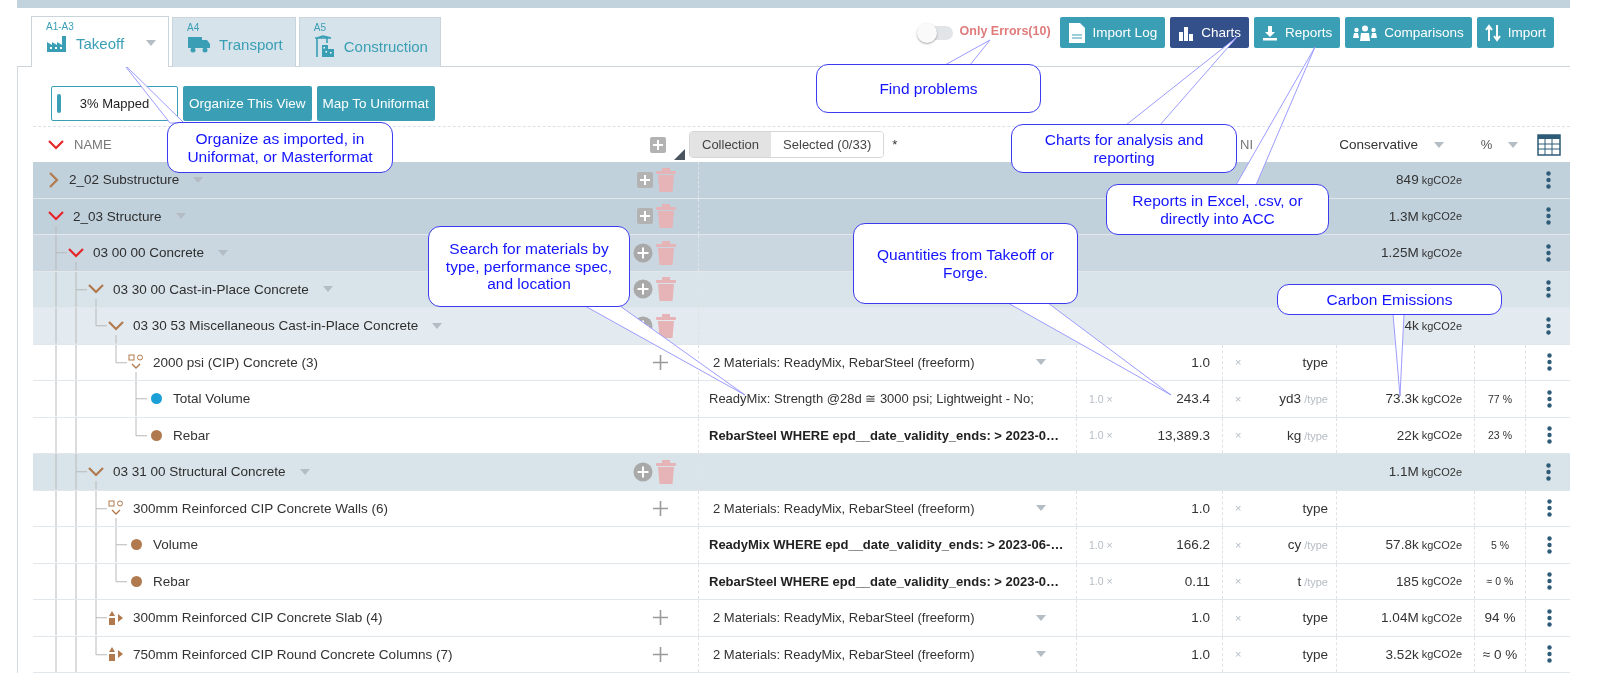 The height and width of the screenshot is (689, 1603). Describe the element at coordinates (1411, 326) in the screenshot. I see `carbon-value: 4k` at that location.